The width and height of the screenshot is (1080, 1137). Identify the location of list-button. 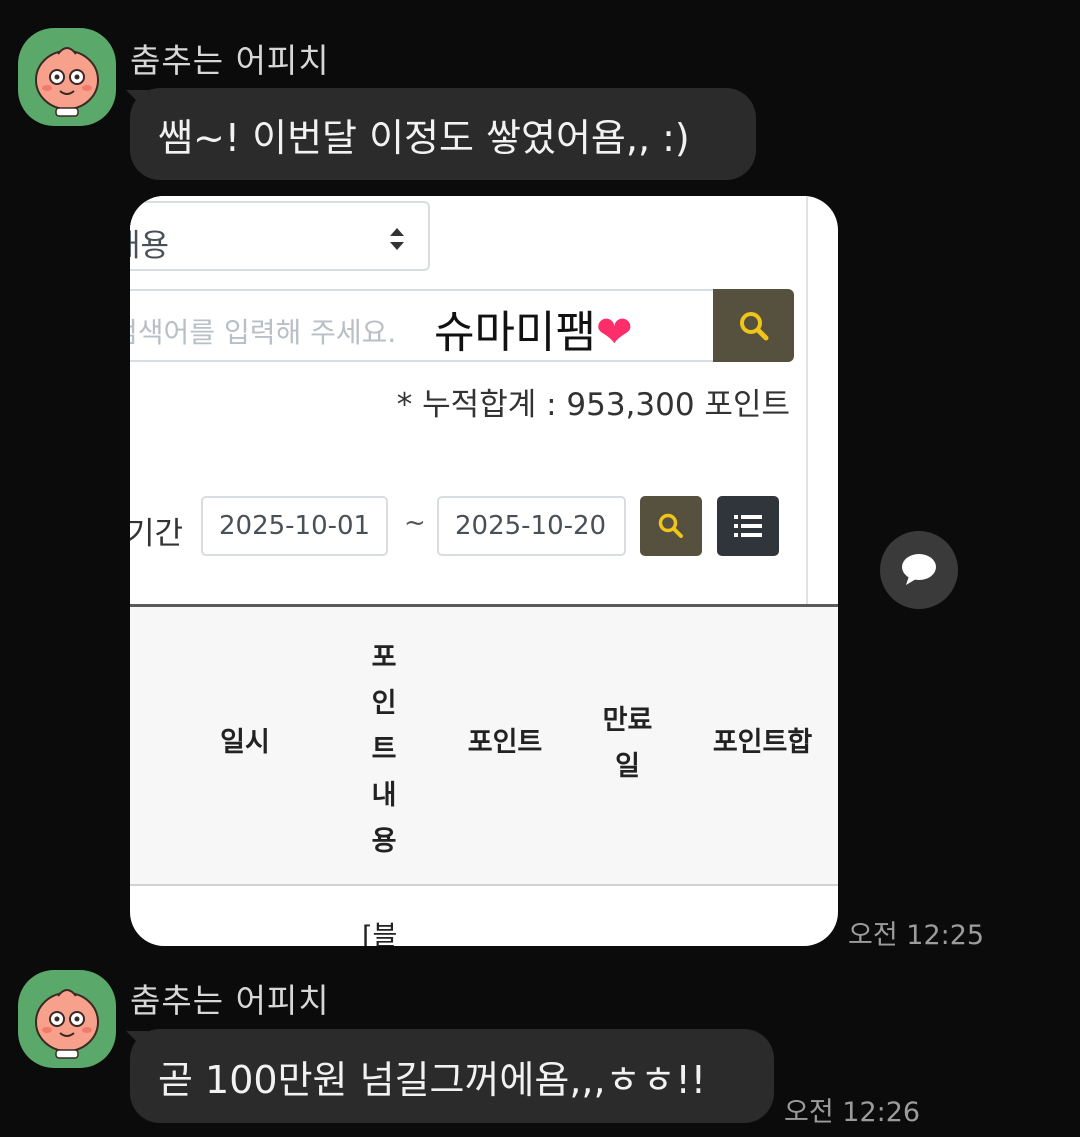
(748, 526).